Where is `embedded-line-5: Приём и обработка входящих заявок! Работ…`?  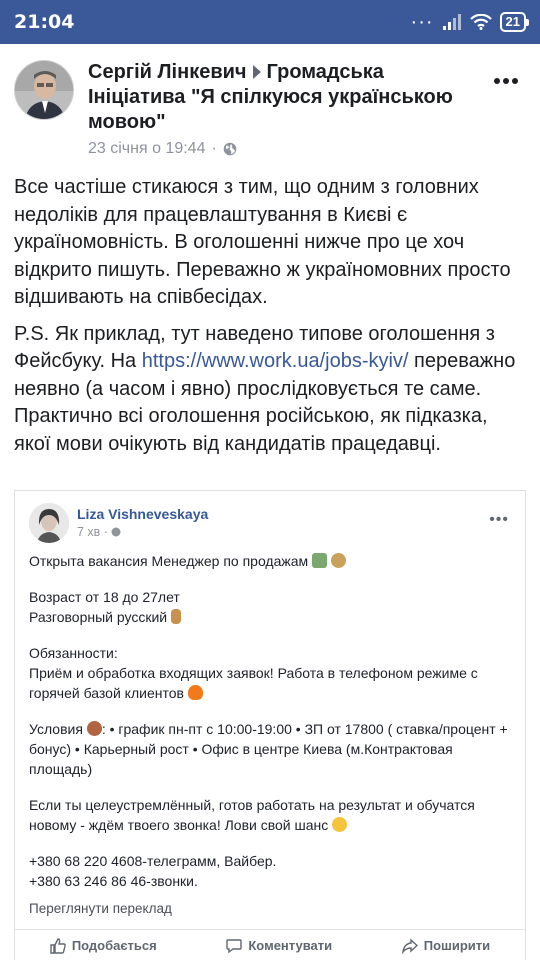
embedded-line-5: Приём и обработка входящих заявок! Работ… is located at coordinates (253, 683).